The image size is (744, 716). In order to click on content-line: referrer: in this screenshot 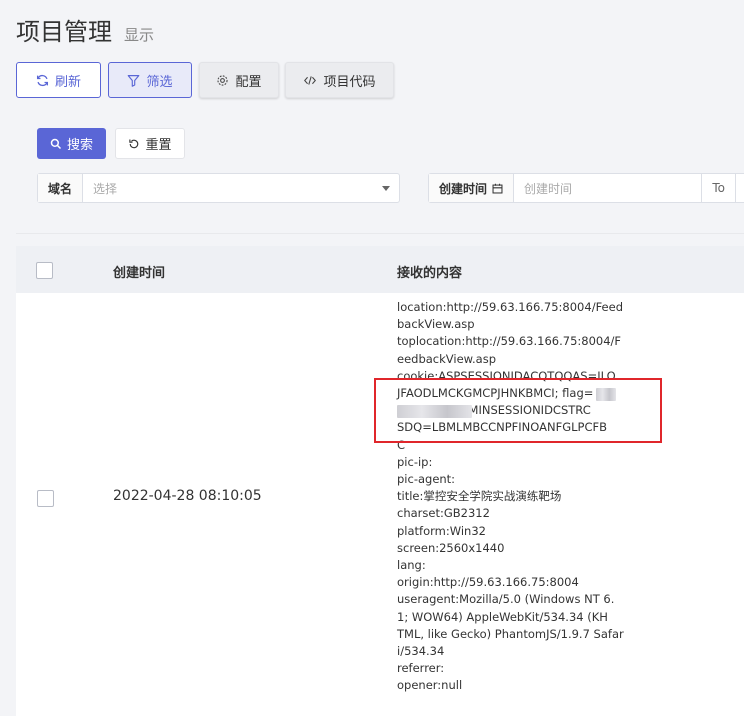, I will do `click(421, 668)`.